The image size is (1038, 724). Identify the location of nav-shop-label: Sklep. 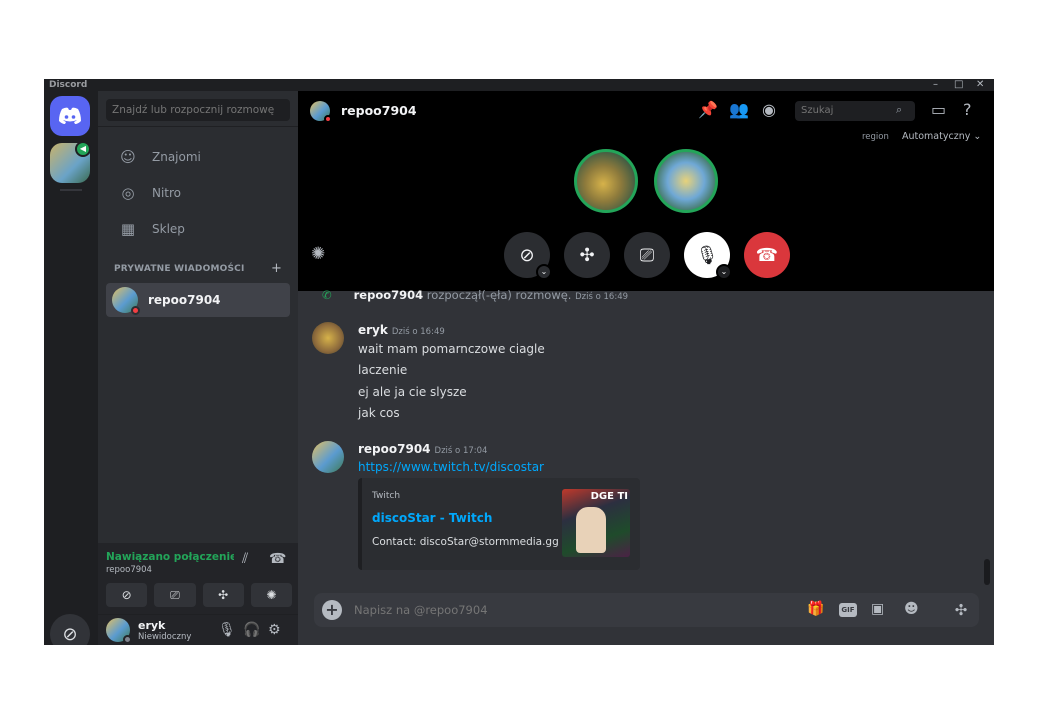
(168, 229).